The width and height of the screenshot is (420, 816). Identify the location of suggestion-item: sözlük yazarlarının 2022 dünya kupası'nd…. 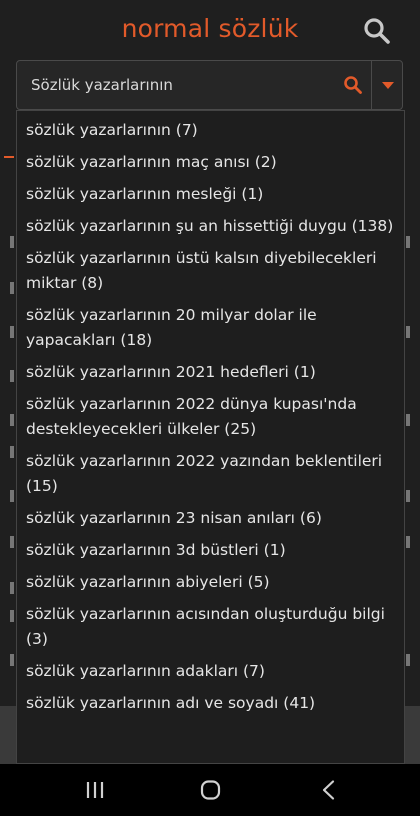
(210, 417).